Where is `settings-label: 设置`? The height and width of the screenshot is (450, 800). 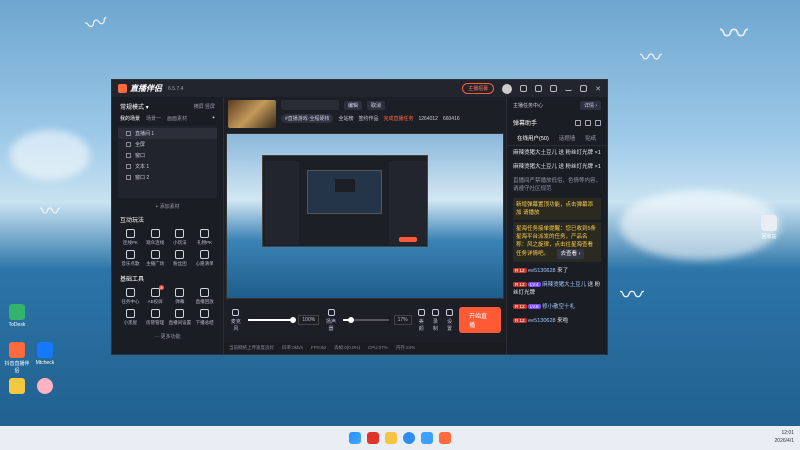 settings-label: 设置 is located at coordinates (450, 325).